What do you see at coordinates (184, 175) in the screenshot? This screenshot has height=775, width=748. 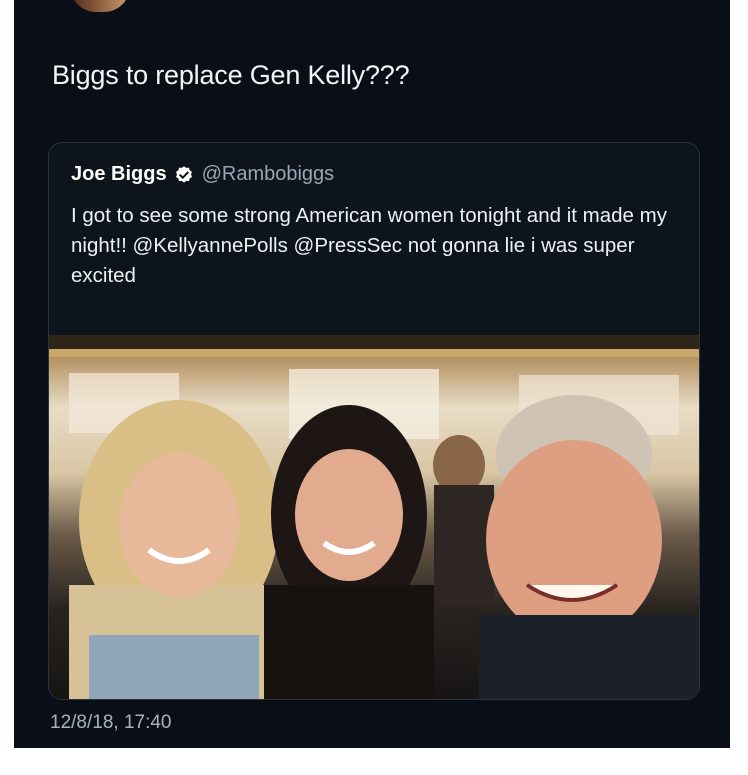 I see `verified-badge-icon` at bounding box center [184, 175].